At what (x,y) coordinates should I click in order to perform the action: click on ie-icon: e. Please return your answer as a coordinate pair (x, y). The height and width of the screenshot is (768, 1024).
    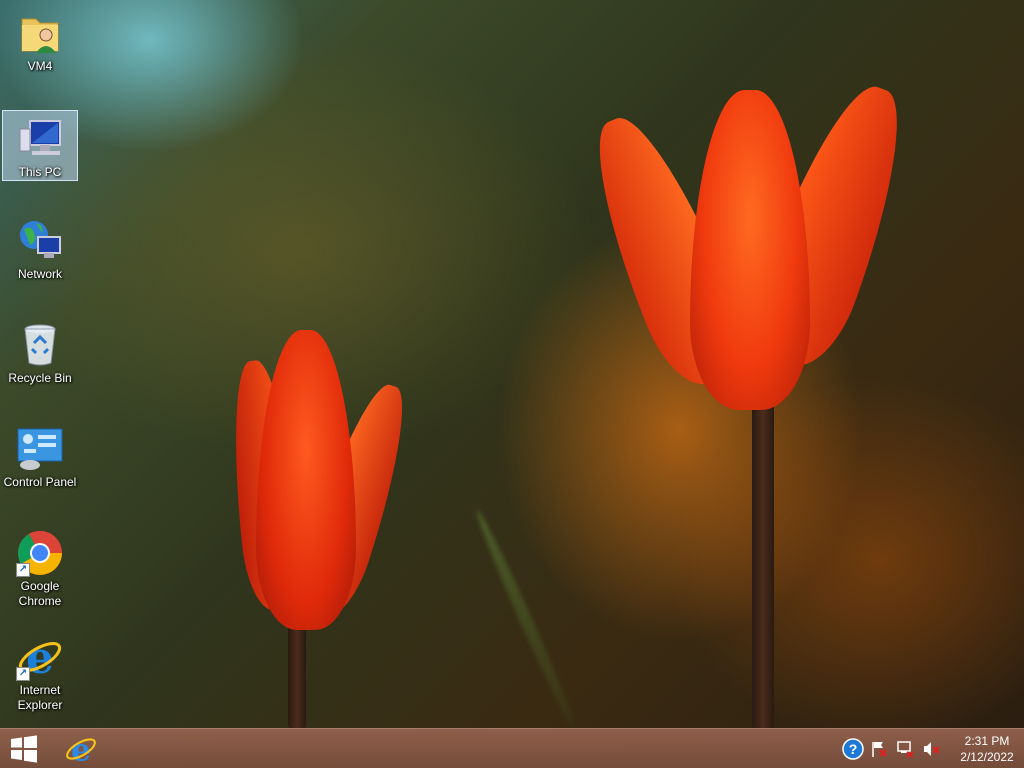
    Looking at the image, I should click on (81, 749).